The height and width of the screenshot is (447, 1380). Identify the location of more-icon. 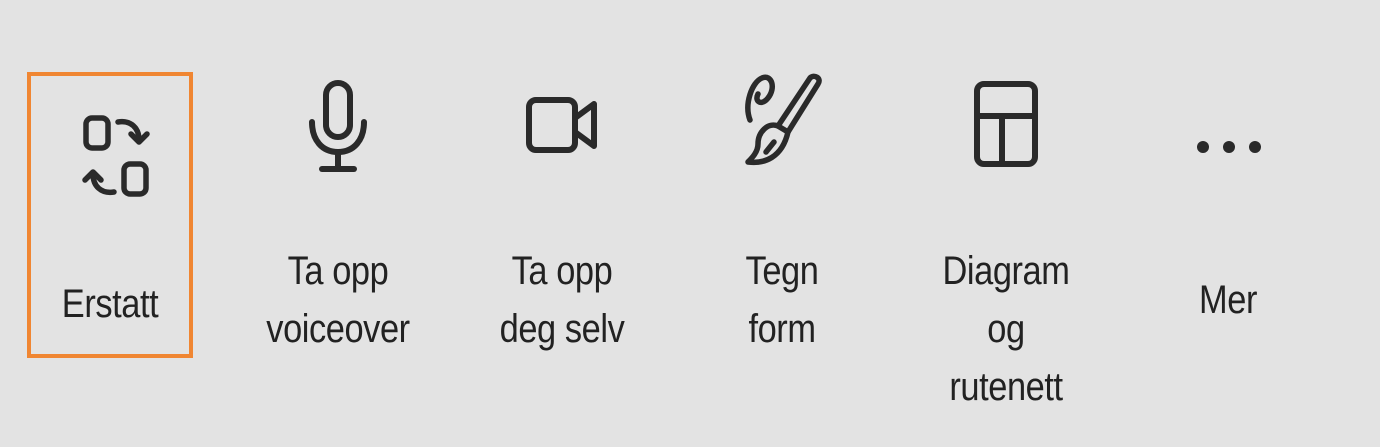
(1229, 147).